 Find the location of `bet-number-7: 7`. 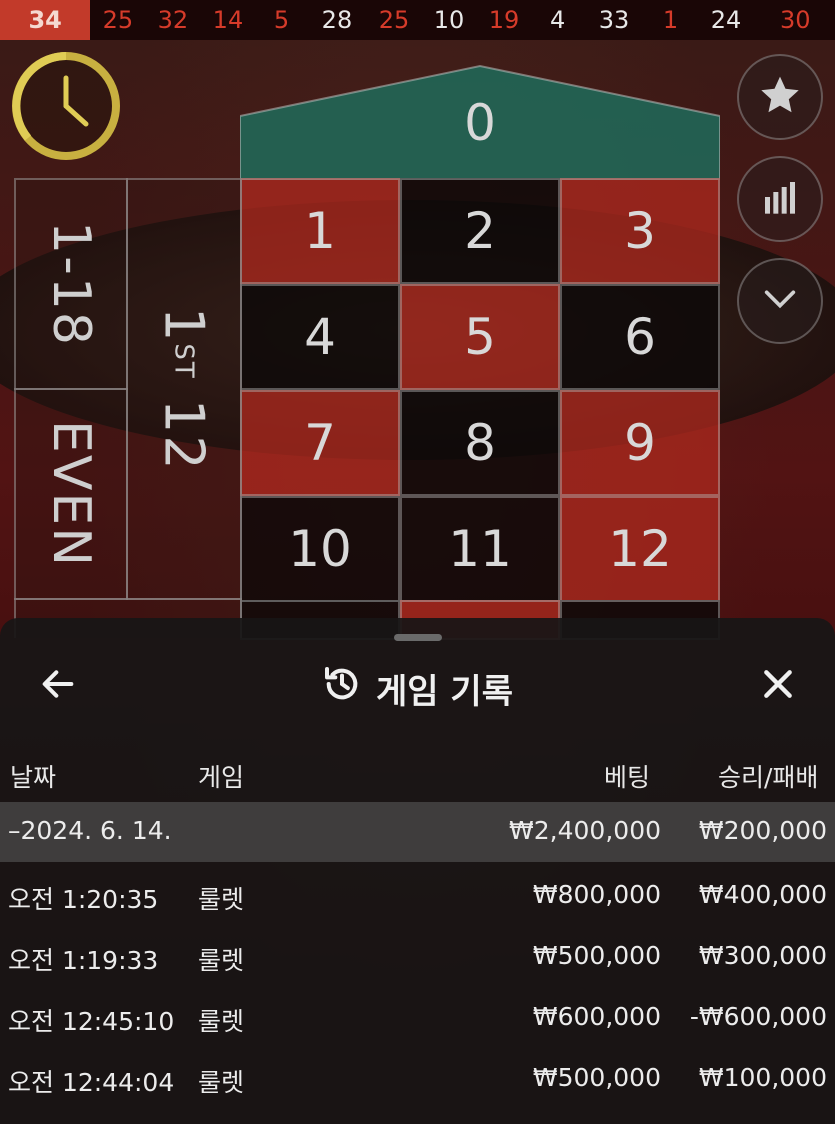

bet-number-7: 7 is located at coordinates (320, 443).